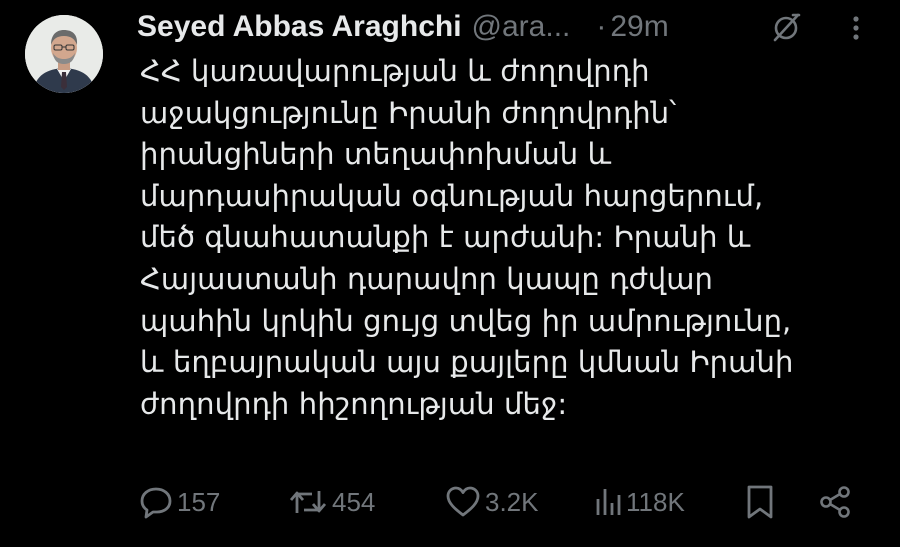  What do you see at coordinates (354, 501) in the screenshot?
I see `retweet-count: 454` at bounding box center [354, 501].